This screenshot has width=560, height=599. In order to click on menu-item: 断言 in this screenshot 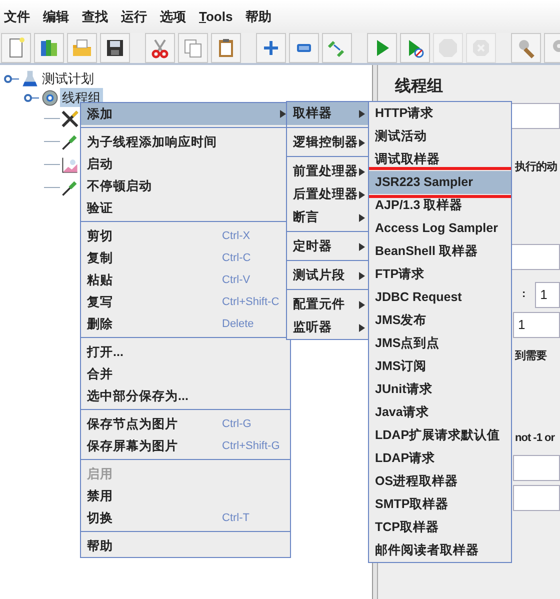, I will do `click(328, 217)`.